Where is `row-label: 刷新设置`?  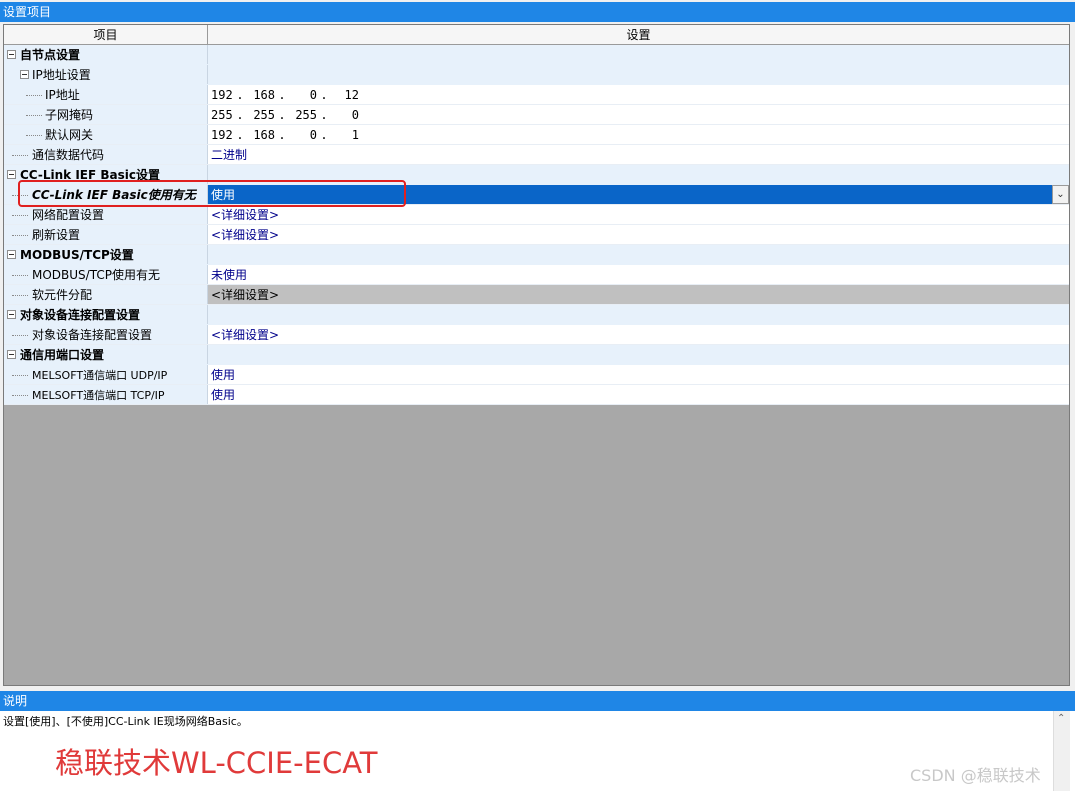
row-label: 刷新设置 is located at coordinates (56, 235).